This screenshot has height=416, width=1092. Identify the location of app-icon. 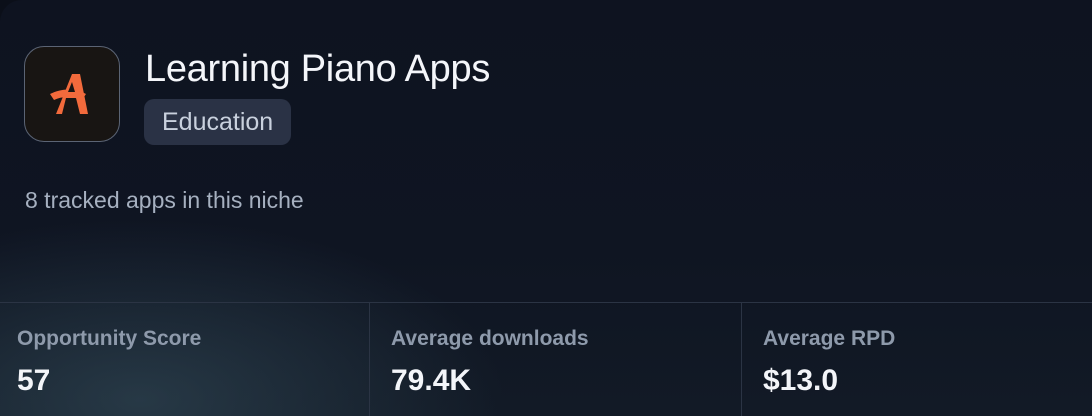
(72, 94).